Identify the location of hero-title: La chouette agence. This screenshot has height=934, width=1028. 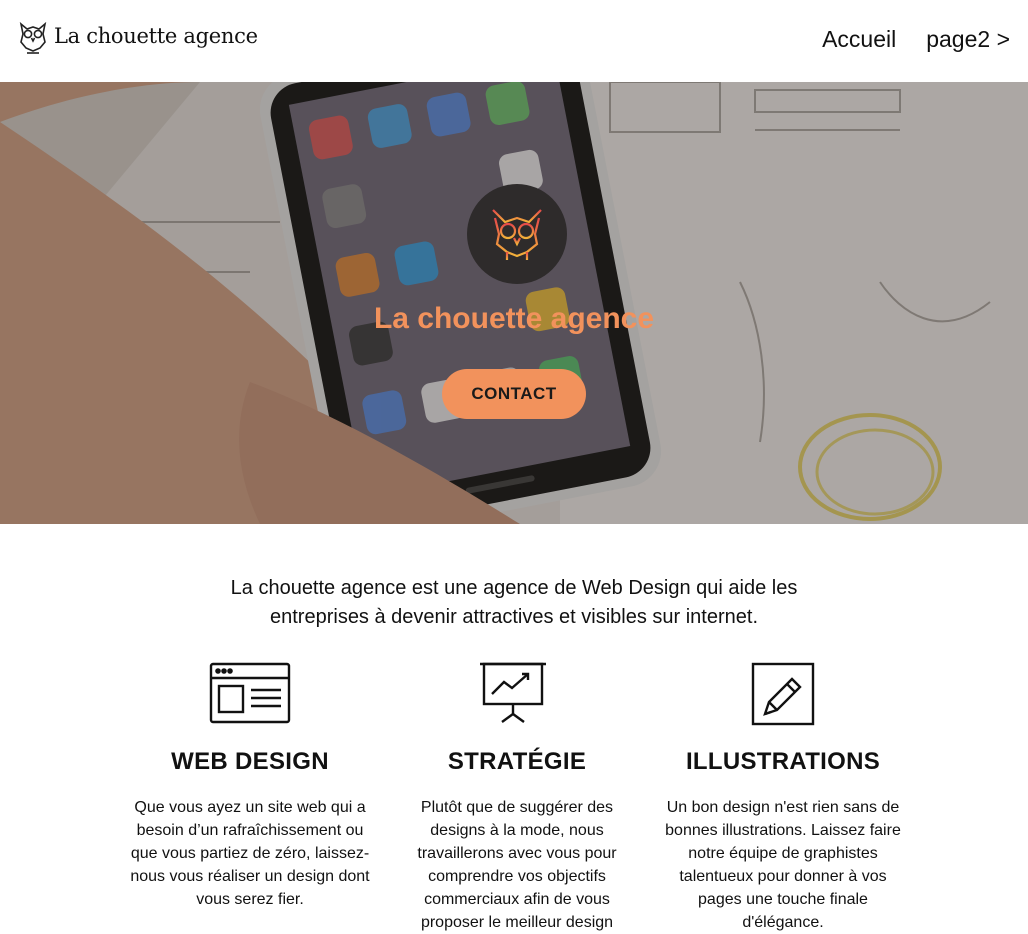
(514, 318).